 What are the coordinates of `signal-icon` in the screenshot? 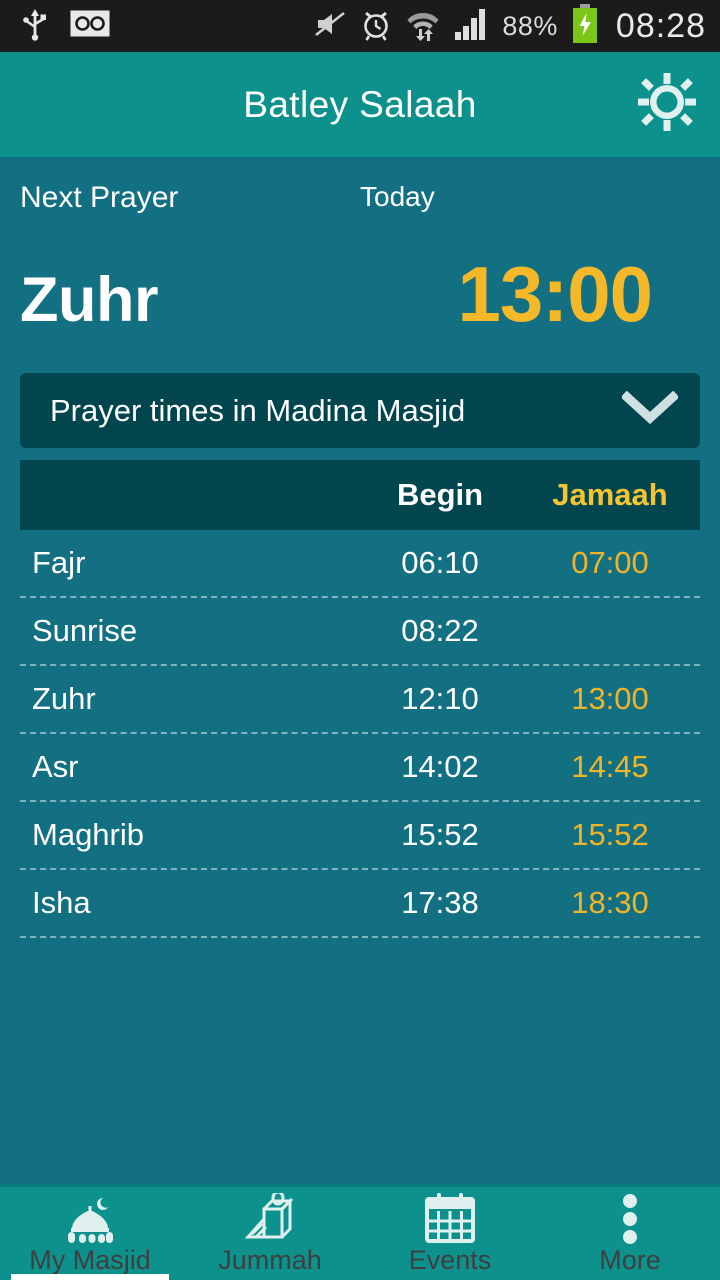 It's located at (471, 26).